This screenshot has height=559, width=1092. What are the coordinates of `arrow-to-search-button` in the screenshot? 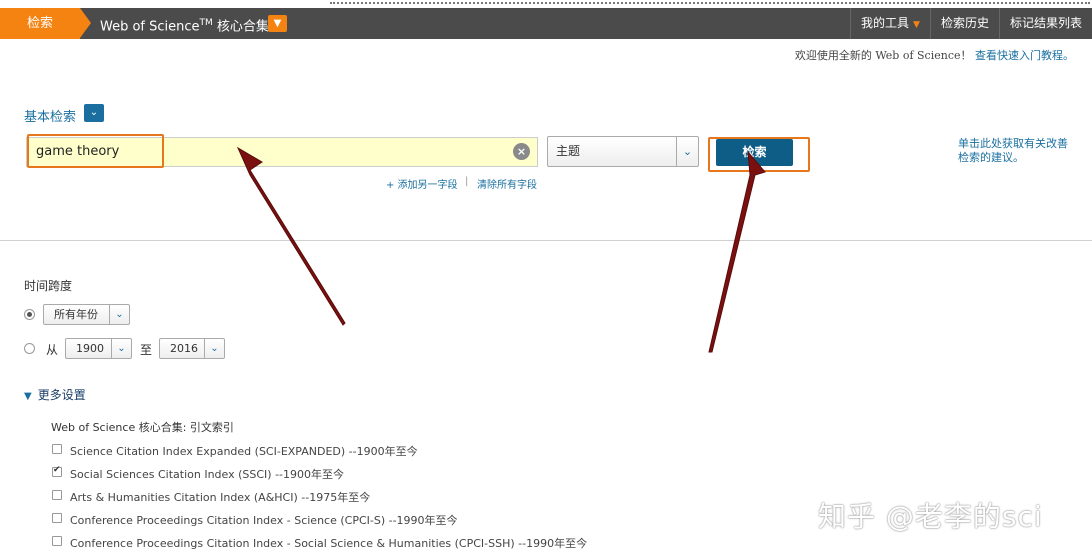 It's located at (737, 251).